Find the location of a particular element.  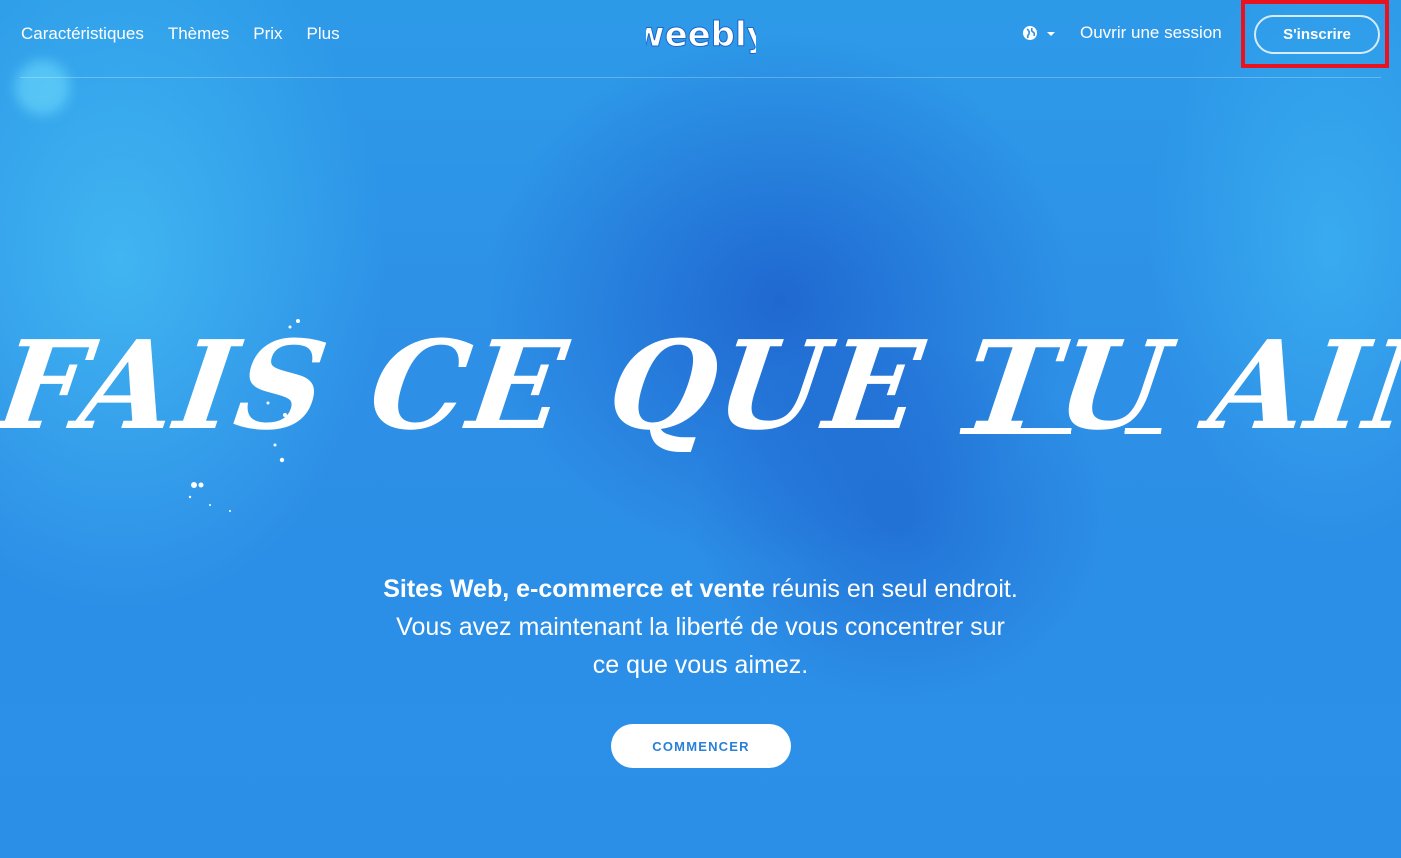

headline-part-1: FAIS CE QUE is located at coordinates (488, 385).